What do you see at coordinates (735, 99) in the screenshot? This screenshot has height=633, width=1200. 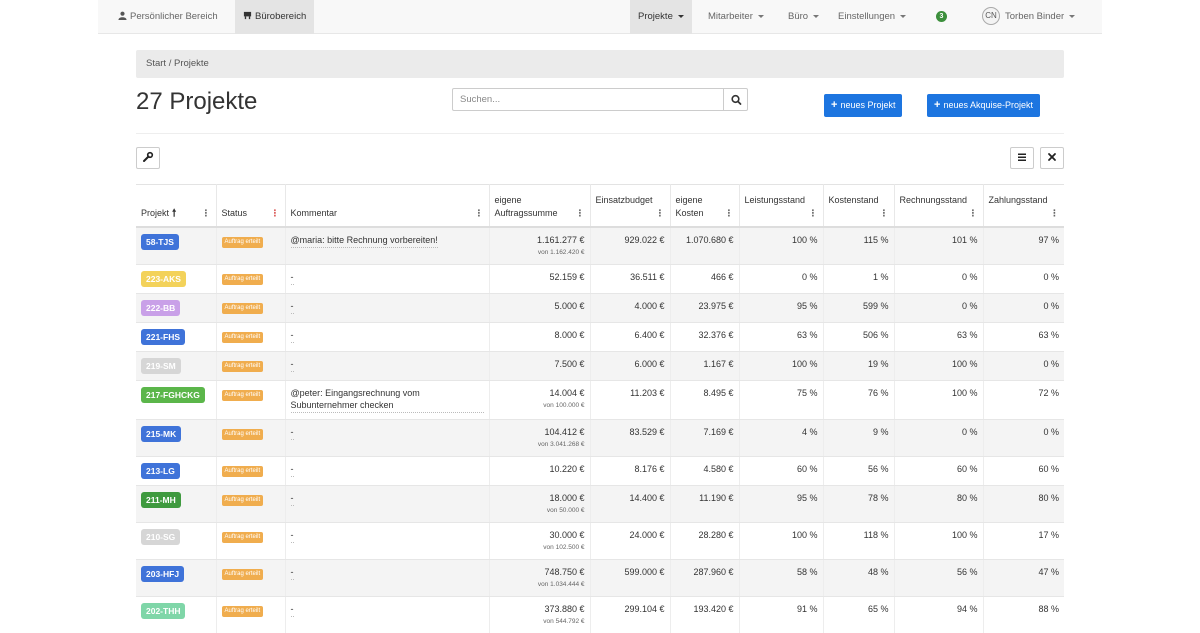 I see `search-button` at bounding box center [735, 99].